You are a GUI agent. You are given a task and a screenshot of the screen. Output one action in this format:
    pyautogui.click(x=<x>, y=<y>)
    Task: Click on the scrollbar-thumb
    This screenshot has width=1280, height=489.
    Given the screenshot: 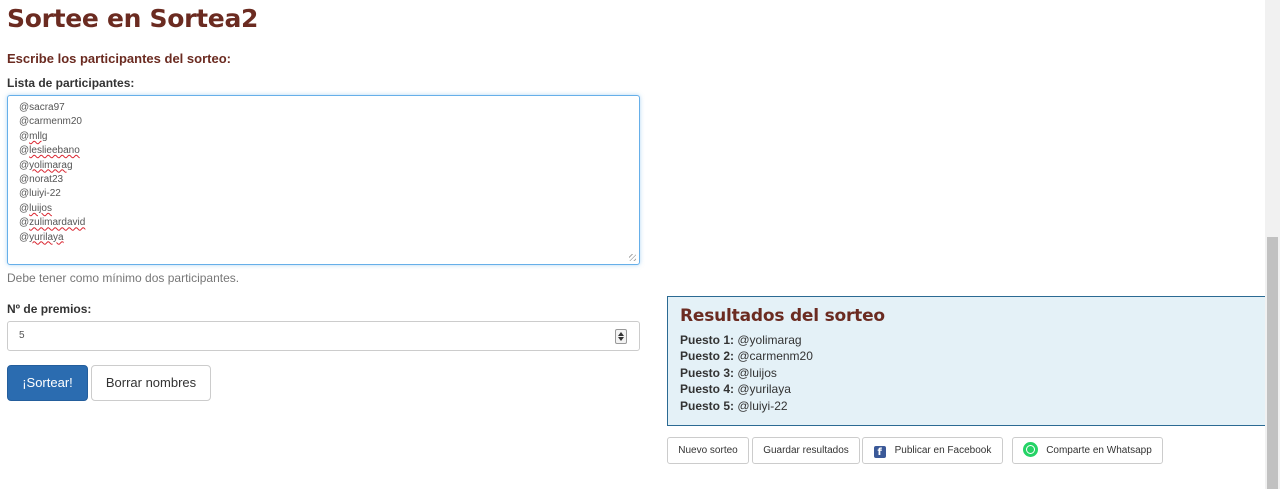 What is the action you would take?
    pyautogui.click(x=1272, y=363)
    